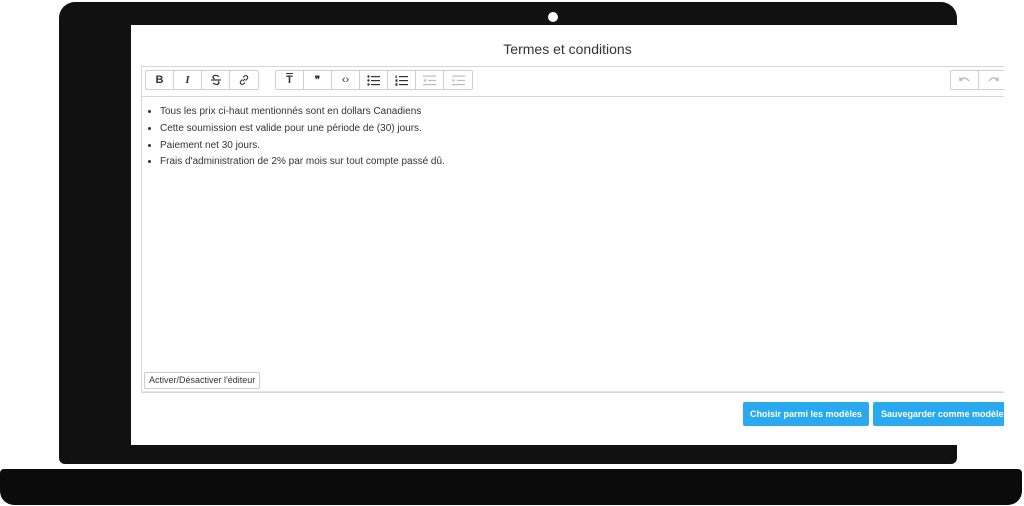 This screenshot has height=506, width=1024. I want to click on format-group: B I, so click(202, 80).